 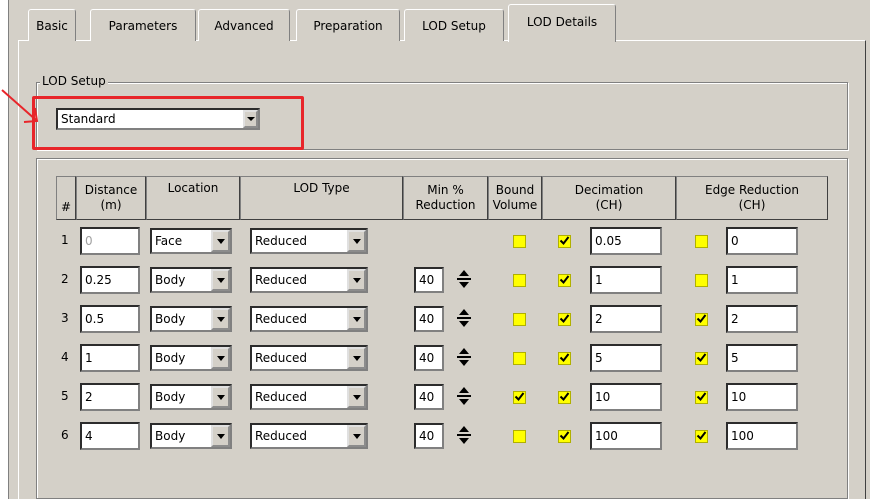 What do you see at coordinates (454, 25) in the screenshot?
I see `tab-lod-setup: LOD Setup` at bounding box center [454, 25].